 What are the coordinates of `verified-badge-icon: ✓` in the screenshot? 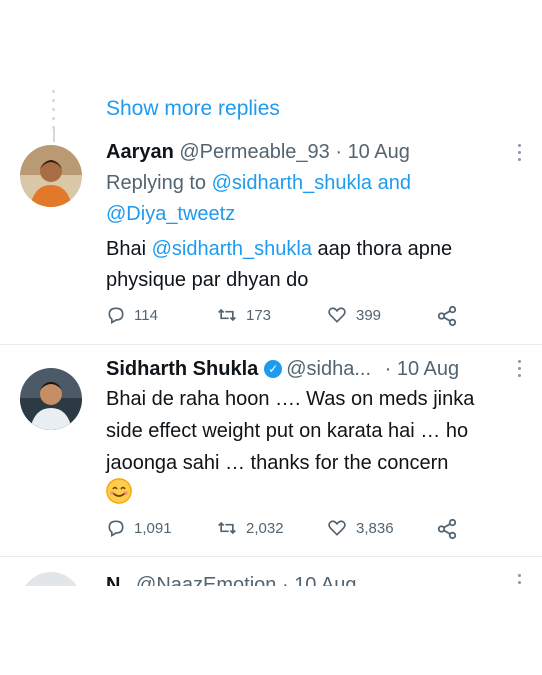 It's located at (273, 369).